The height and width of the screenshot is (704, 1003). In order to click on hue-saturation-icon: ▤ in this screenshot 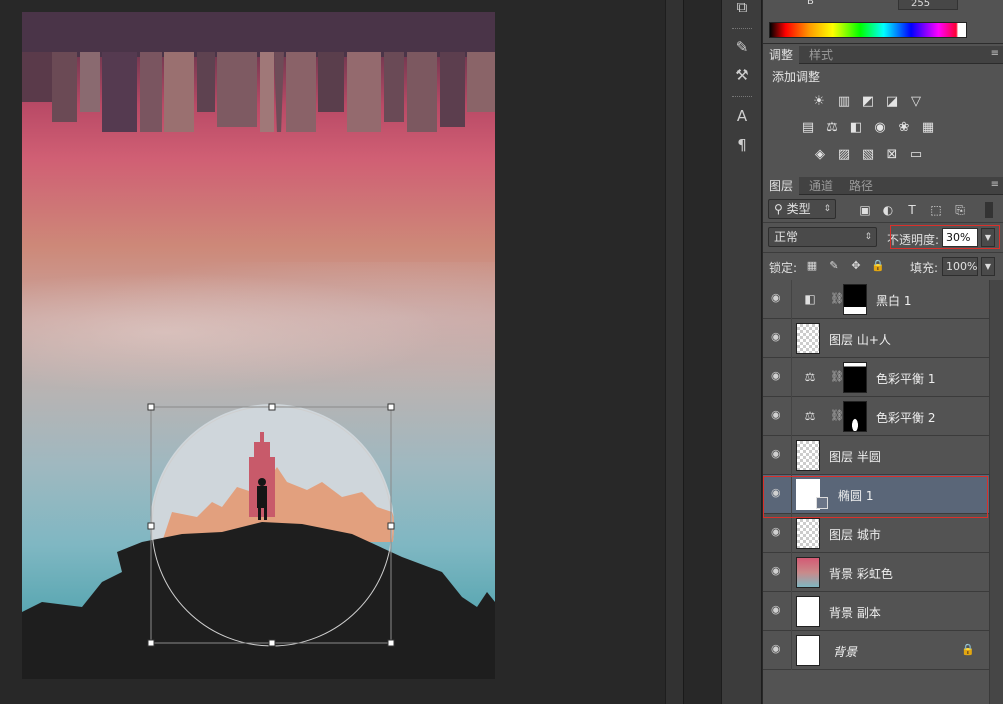, I will do `click(808, 128)`.